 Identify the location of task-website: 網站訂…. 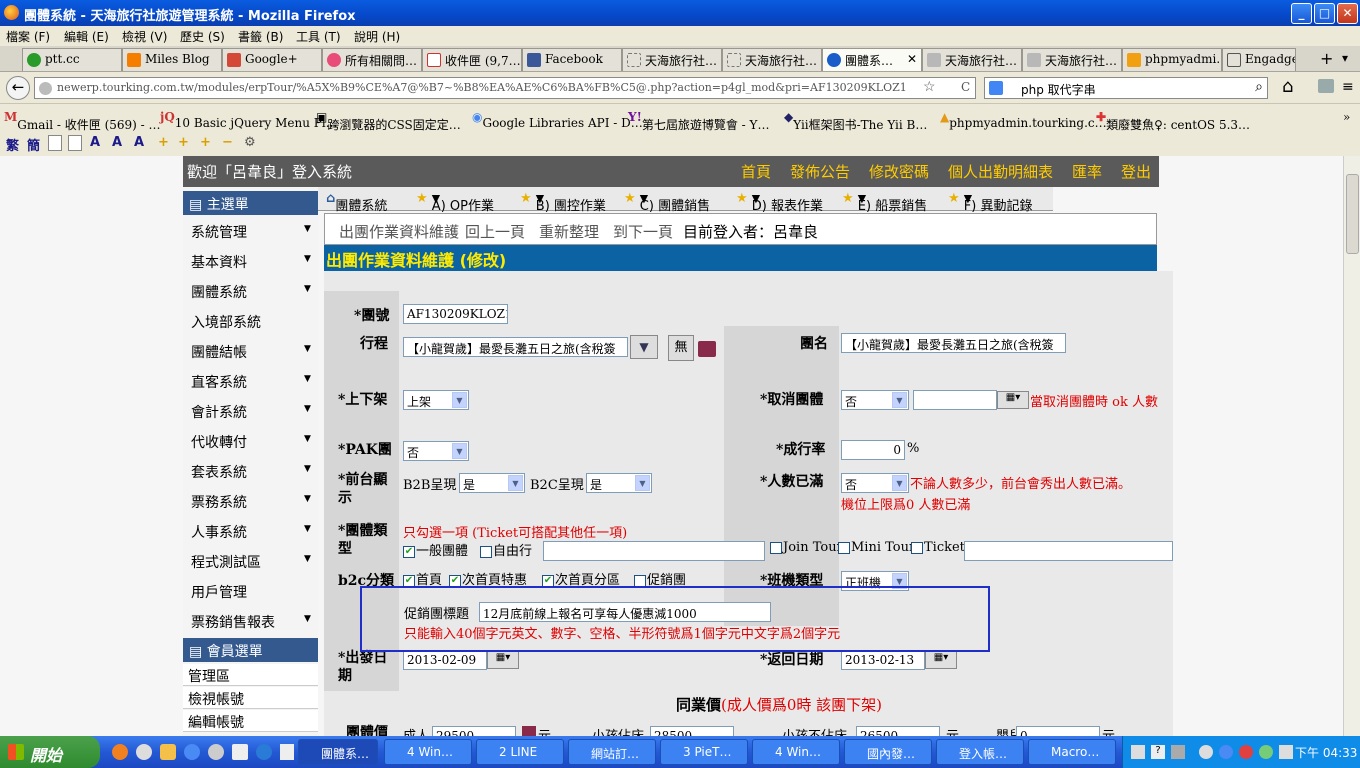
(612, 752).